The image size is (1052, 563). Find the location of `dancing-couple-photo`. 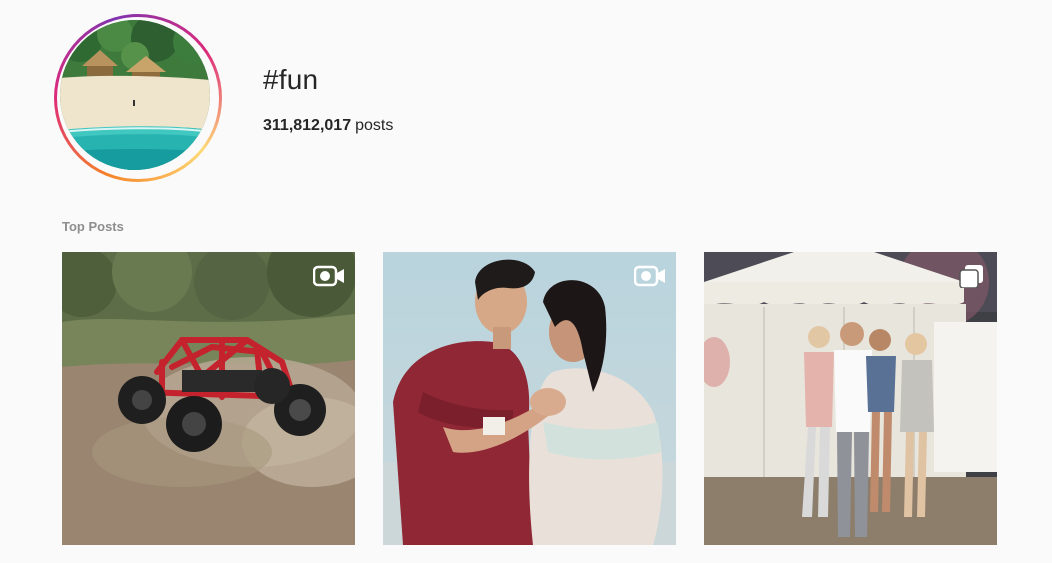

dancing-couple-photo is located at coordinates (529, 398).